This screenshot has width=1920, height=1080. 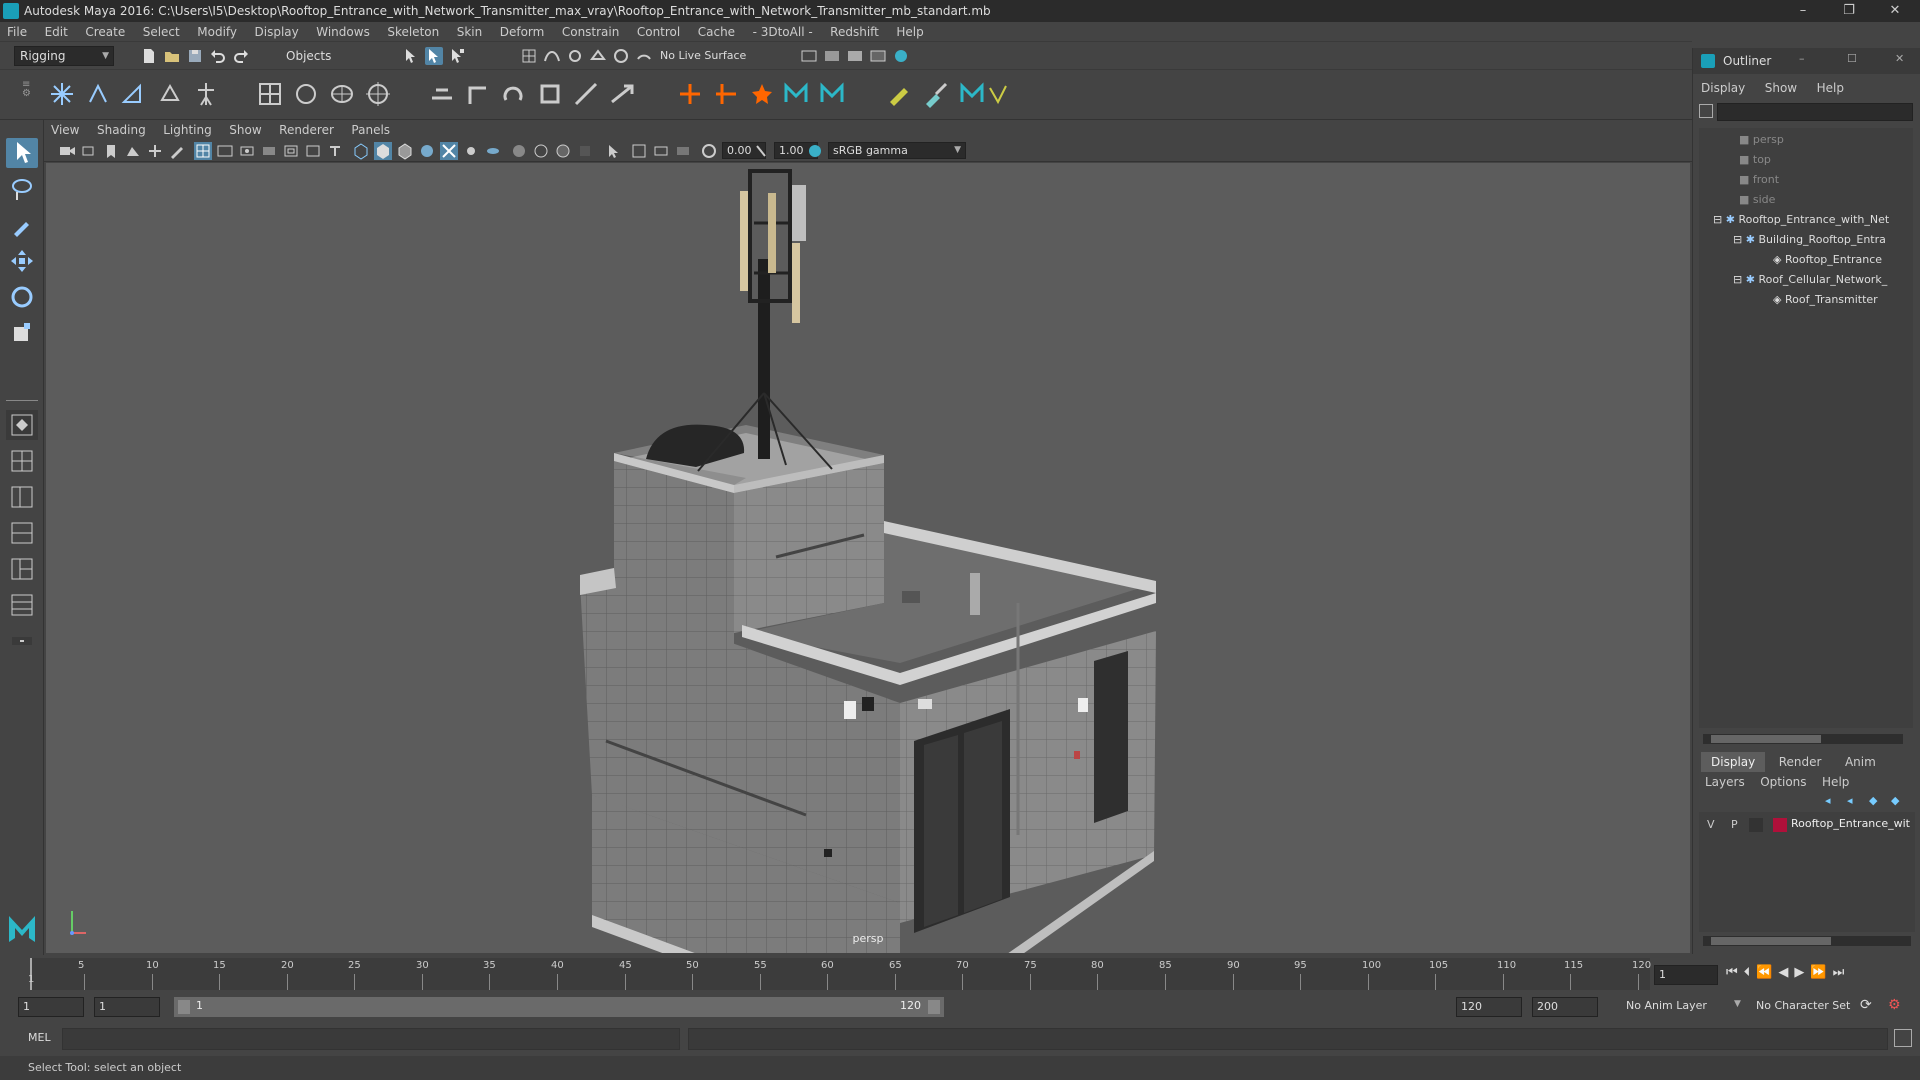 I want to click on command-input, so click(x=371, y=1039).